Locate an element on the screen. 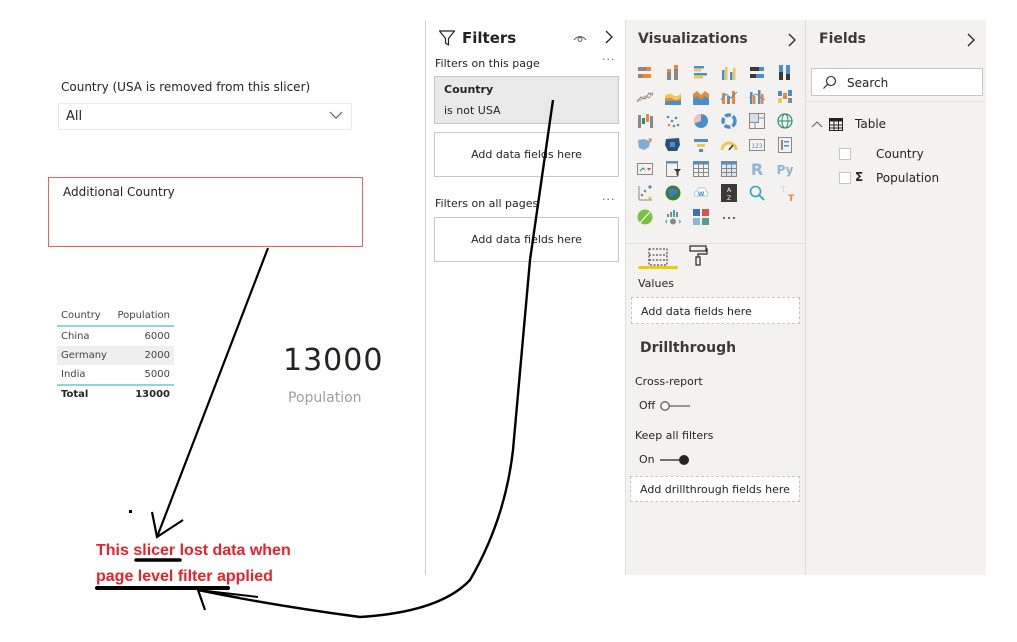  100-stacked-column-chart-icon is located at coordinates (785, 73).